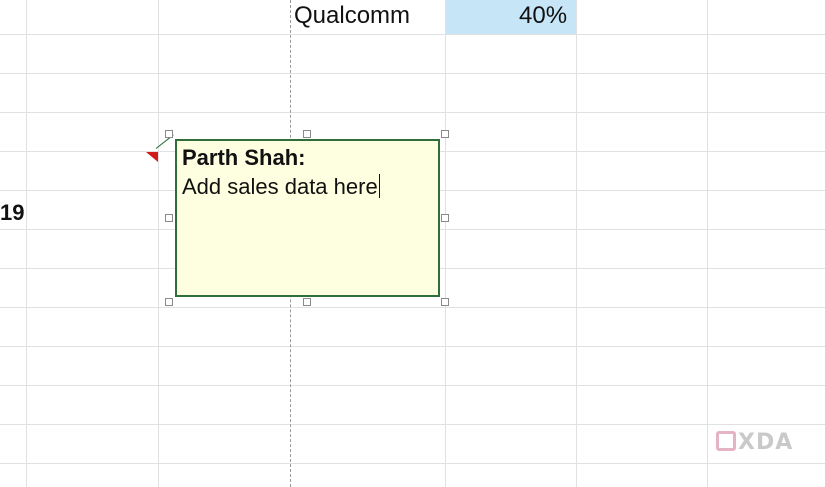  Describe the element at coordinates (352, 16) in the screenshot. I see `company-cell: Qualcomm` at that location.